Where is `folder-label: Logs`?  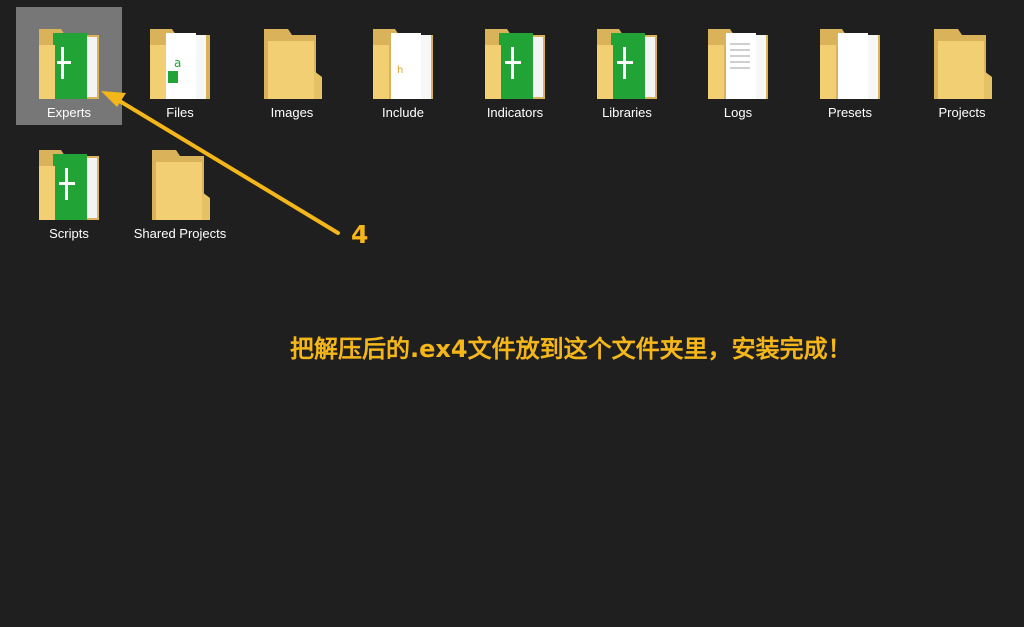
folder-label: Logs is located at coordinates (738, 112).